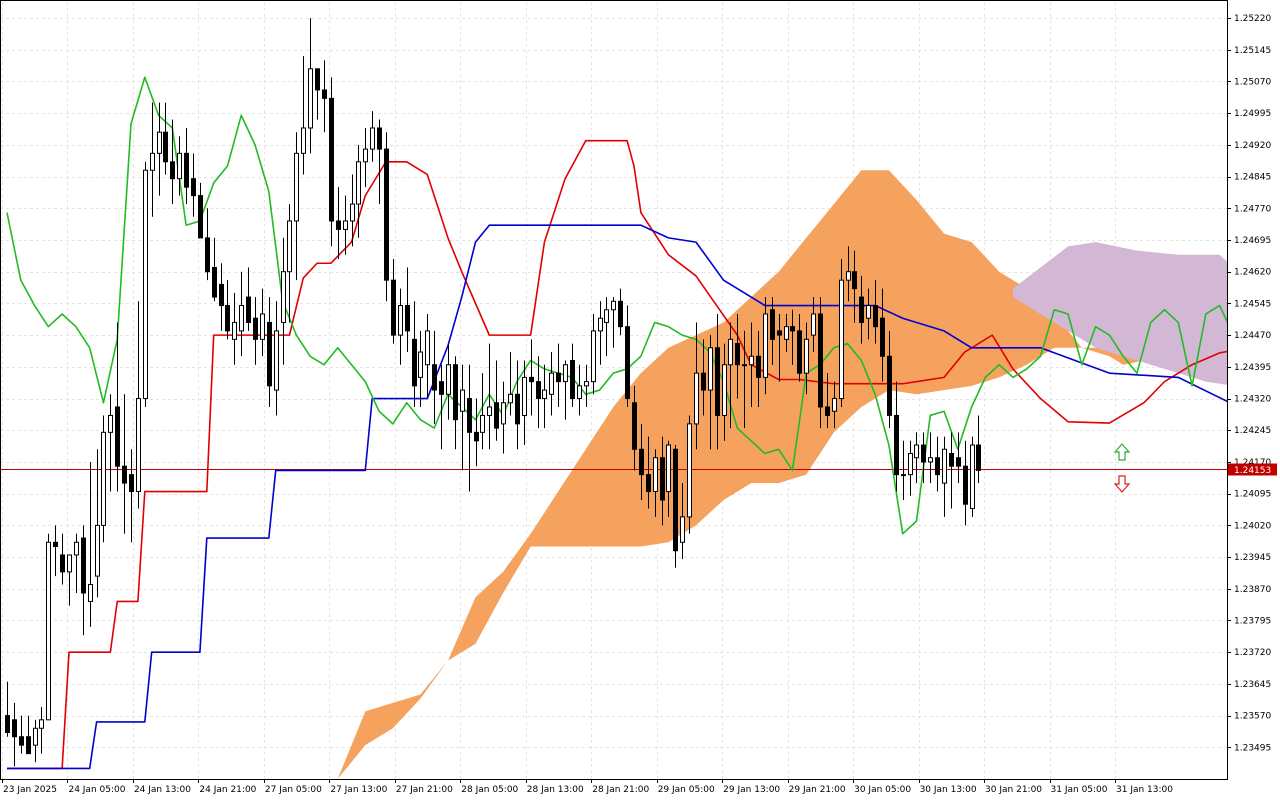 Image resolution: width=1280 pixels, height=800 pixels. I want to click on arrow-down-icon, so click(1122, 484).